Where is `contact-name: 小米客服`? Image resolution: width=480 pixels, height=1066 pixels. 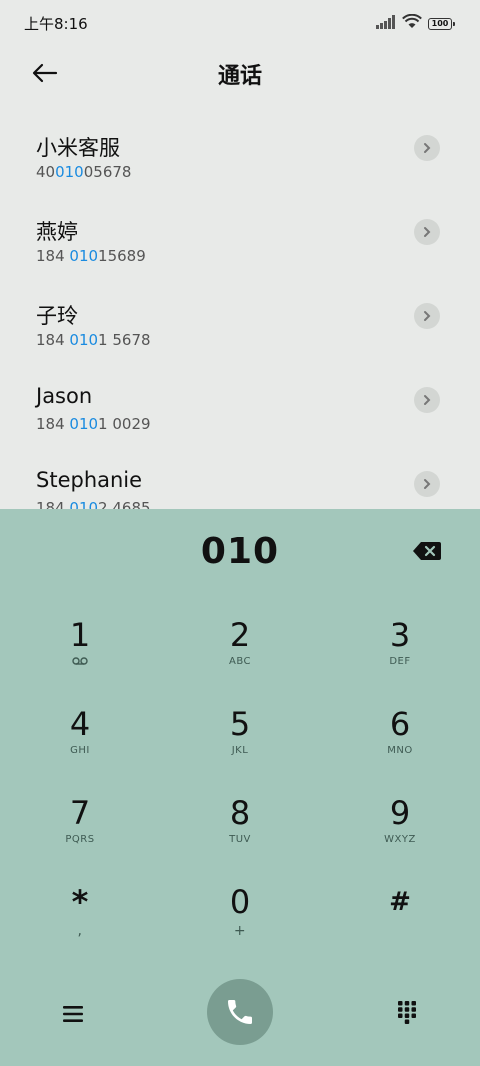
contact-name: 小米客服 is located at coordinates (78, 148).